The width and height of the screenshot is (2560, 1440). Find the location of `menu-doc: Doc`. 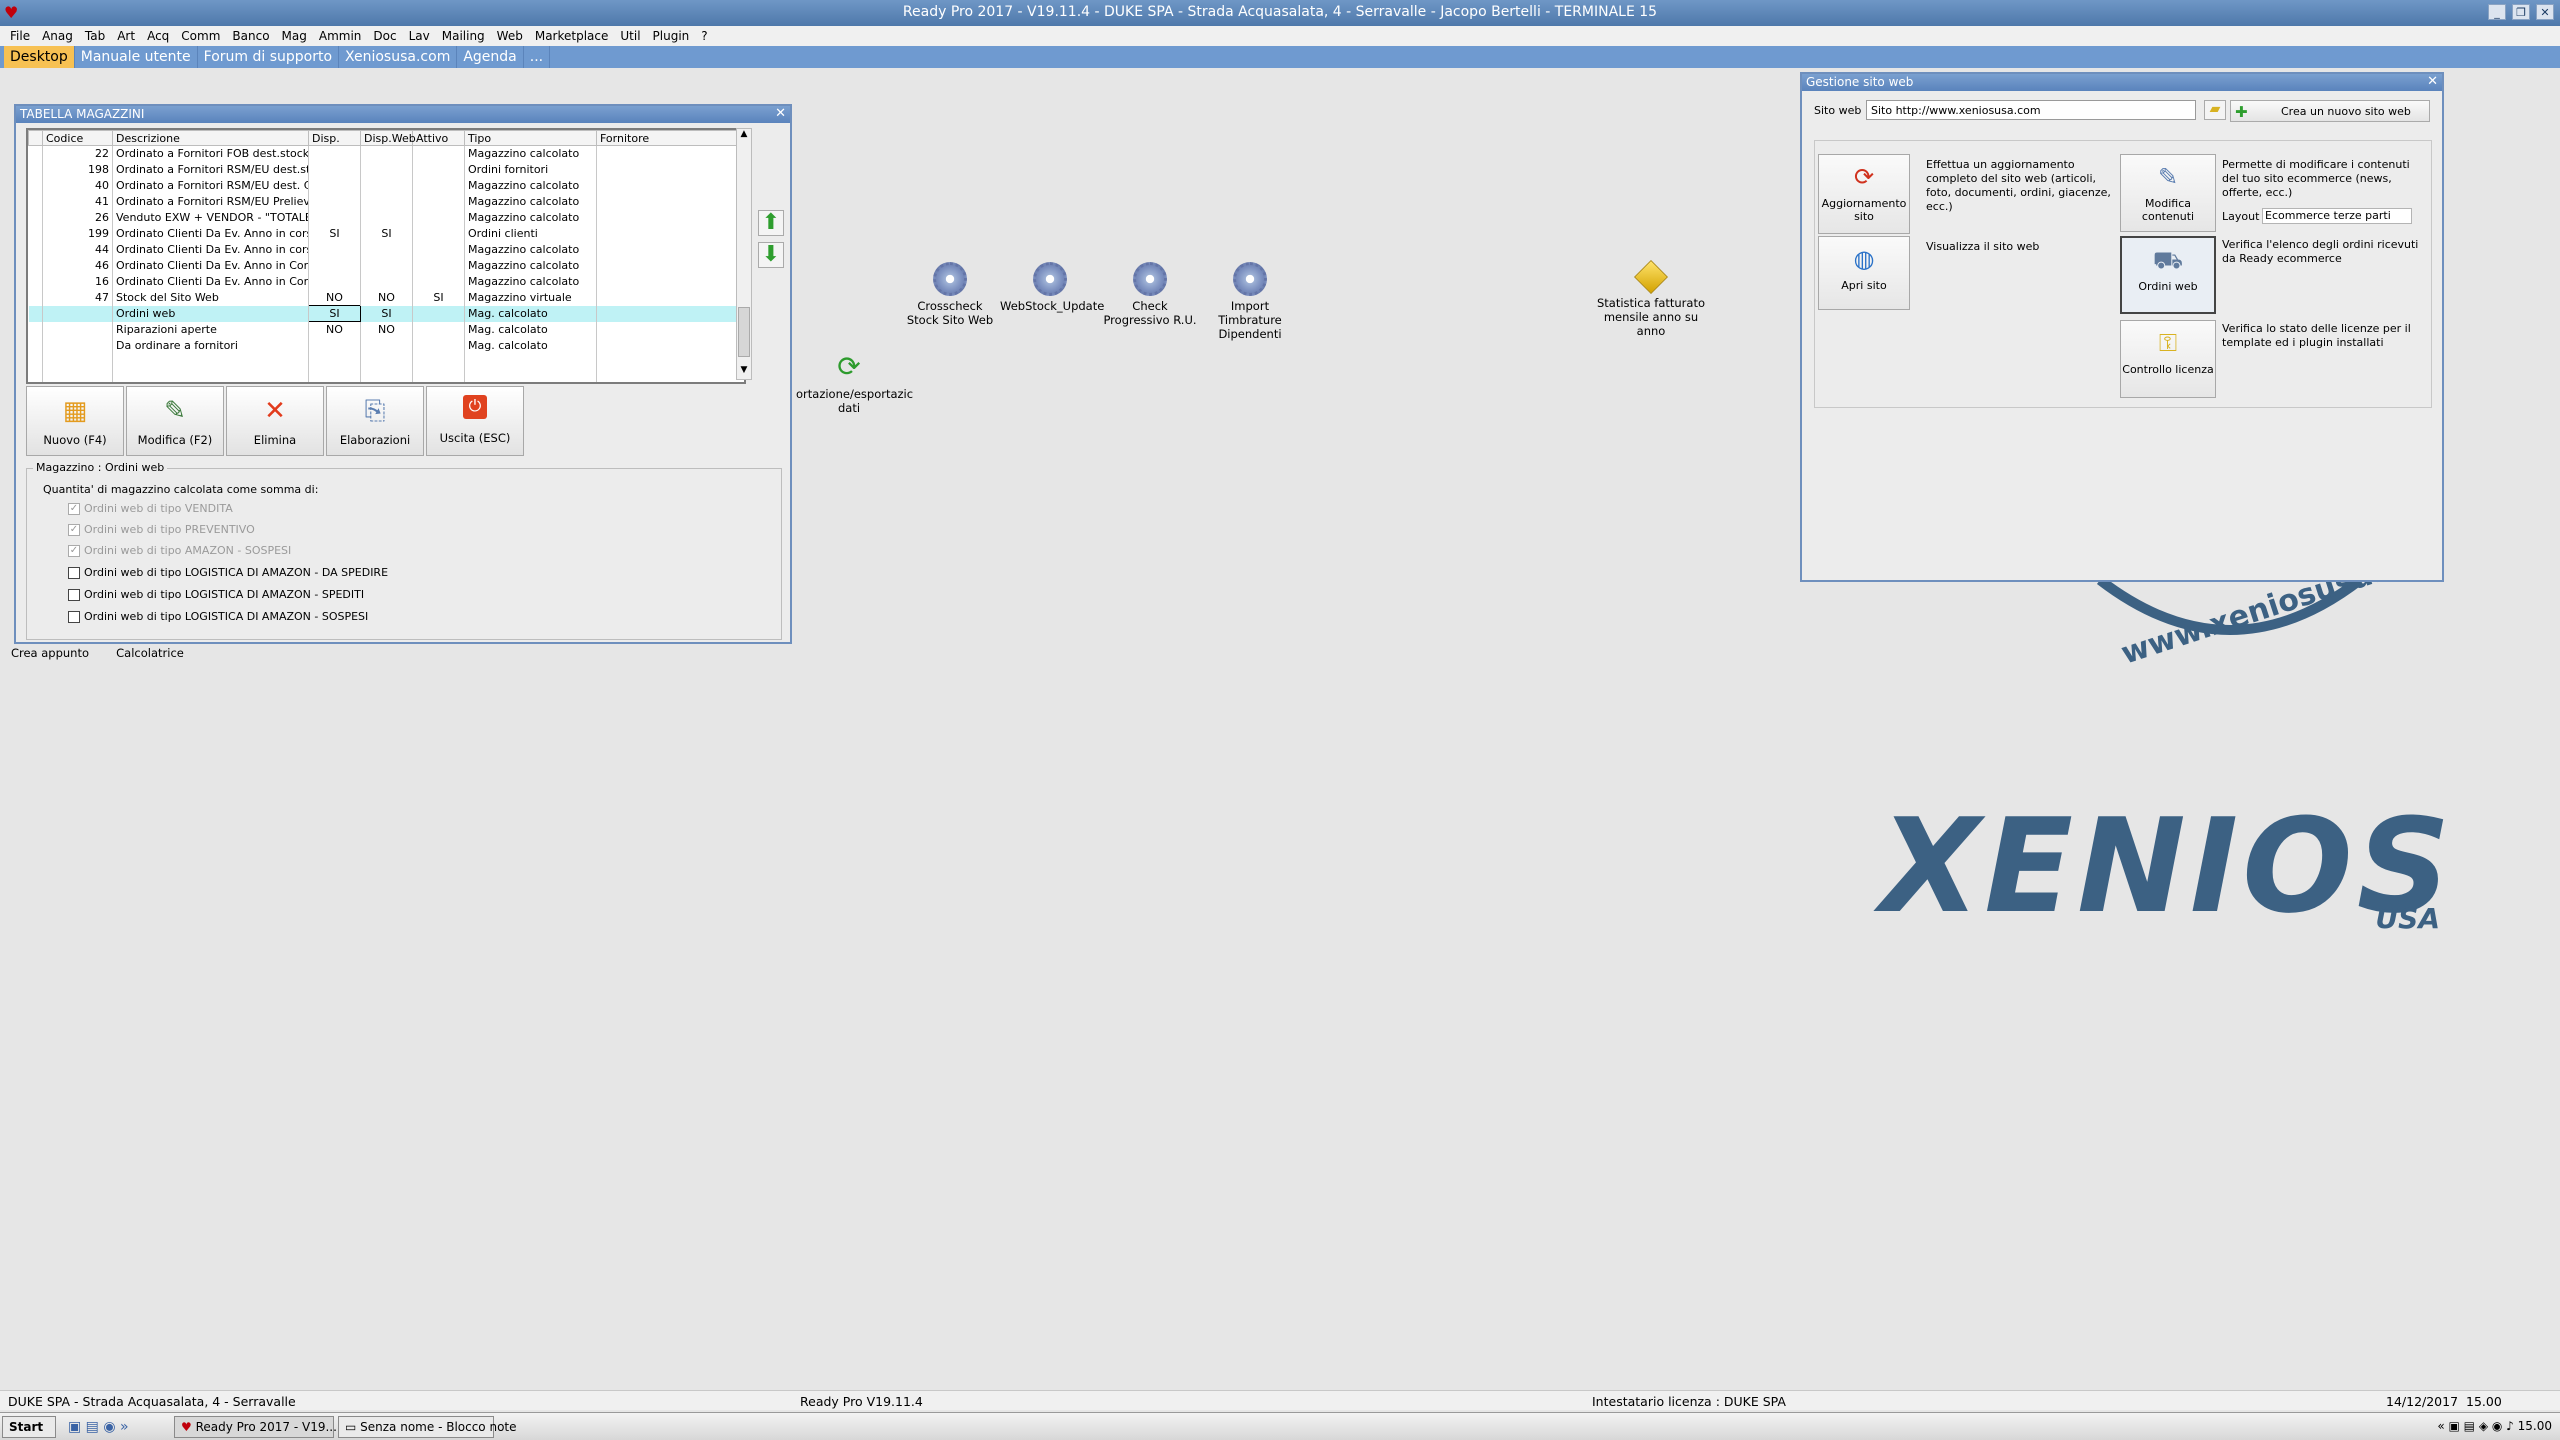

menu-doc: Doc is located at coordinates (384, 36).